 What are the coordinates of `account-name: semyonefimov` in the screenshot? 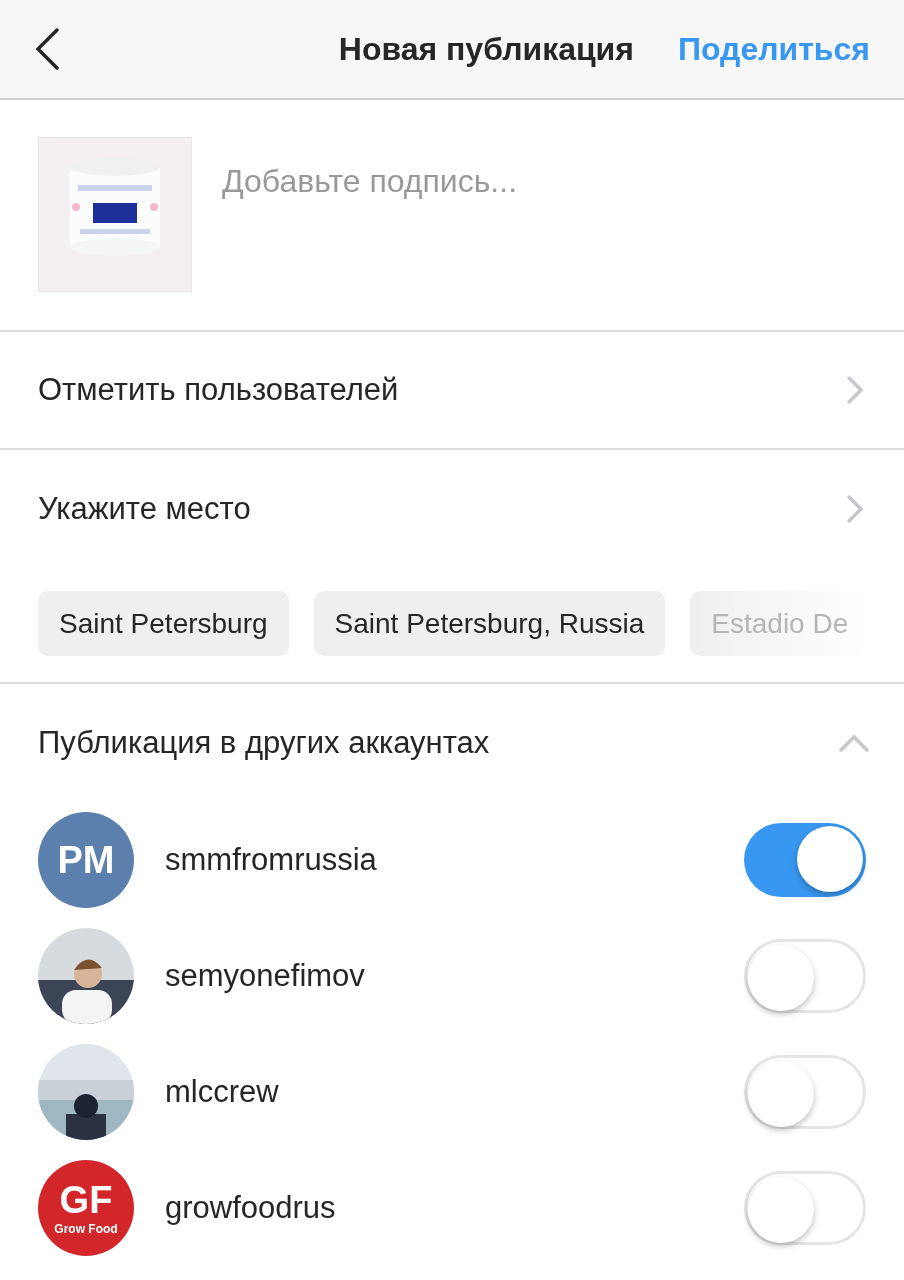 It's located at (265, 975).